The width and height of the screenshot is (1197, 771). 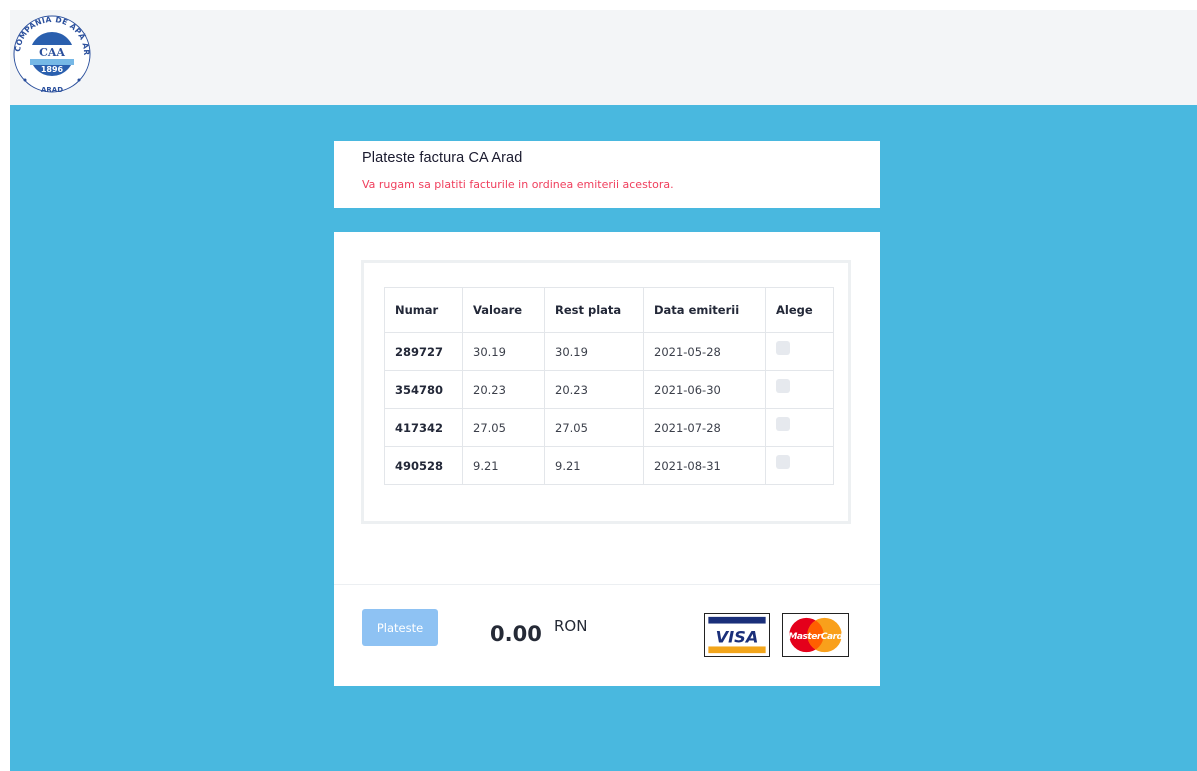 I want to click on table-row: 417342 27.05 27.05 2021-07-28, so click(x=609, y=427).